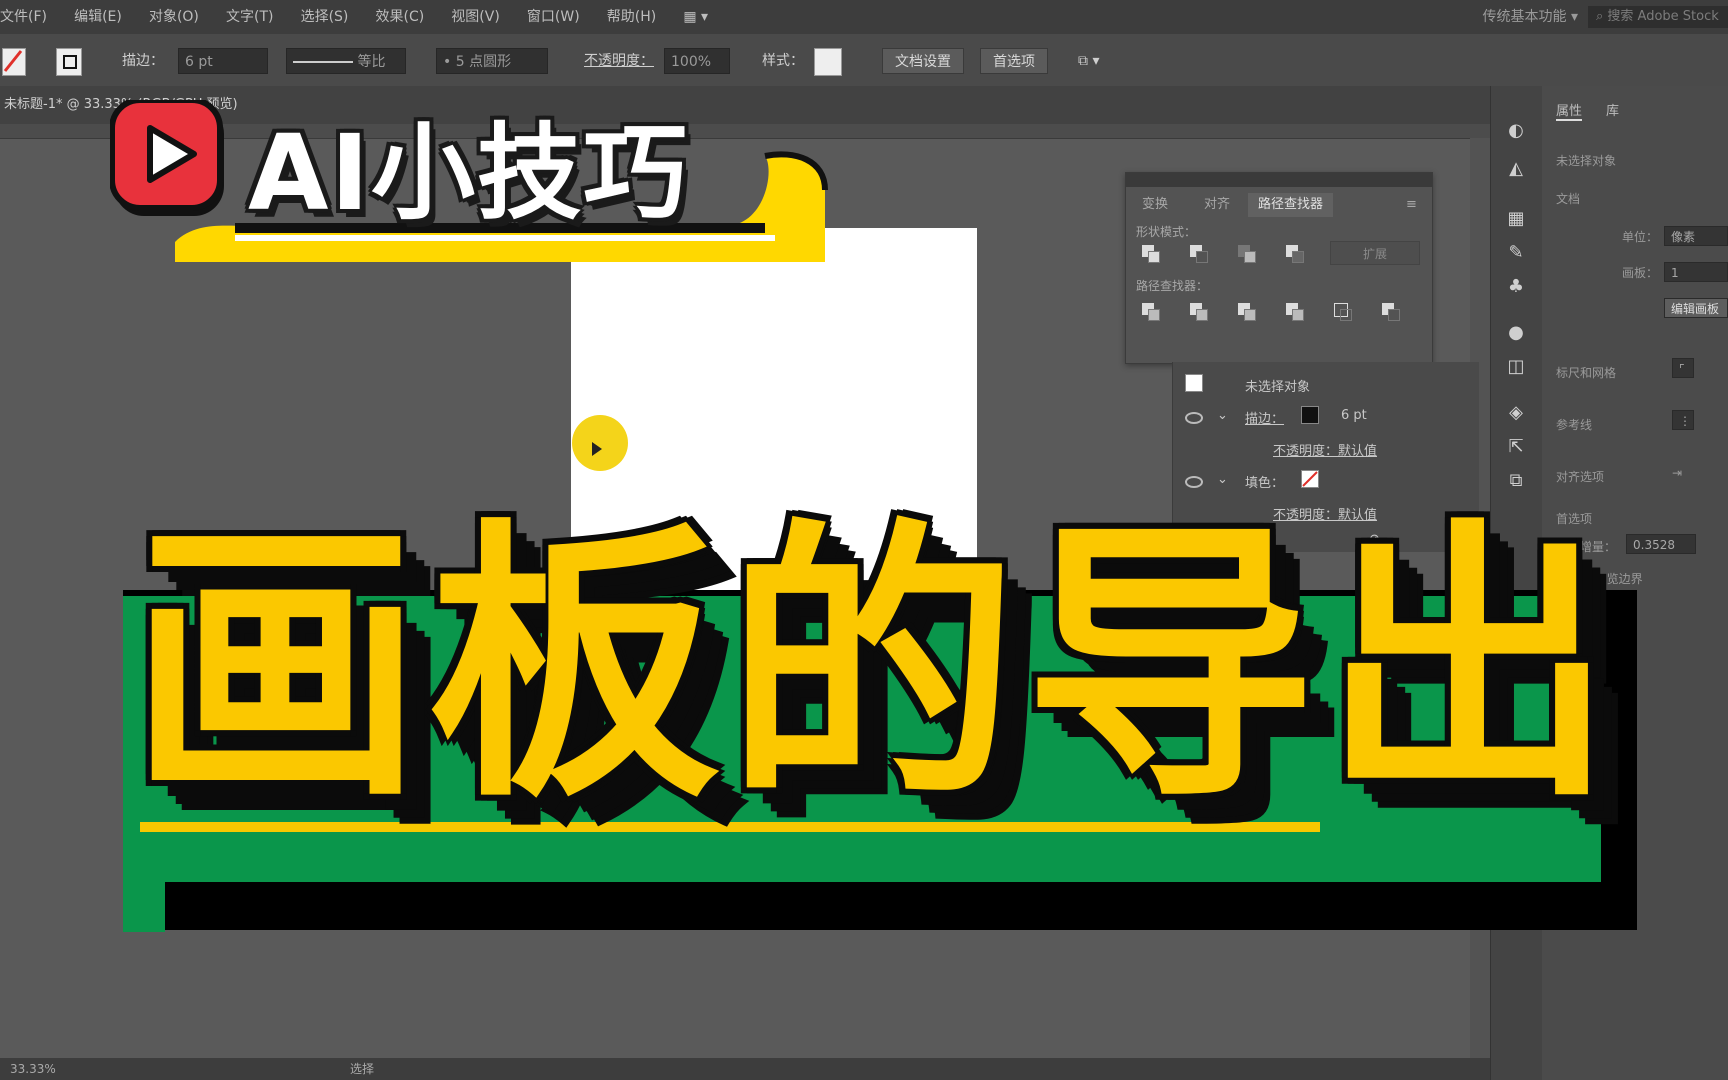 The width and height of the screenshot is (1728, 1080). I want to click on layers-icon: ◈, so click(1516, 413).